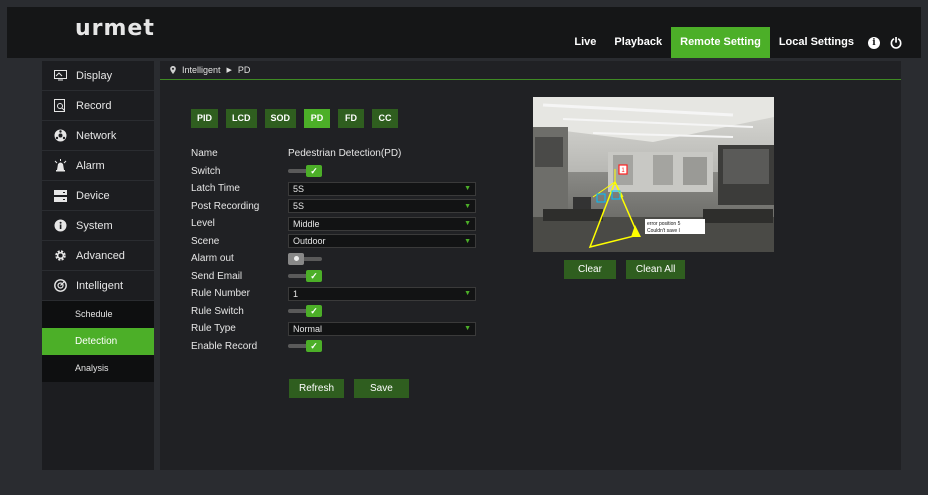 This screenshot has width=928, height=495. Describe the element at coordinates (585, 42) in the screenshot. I see `nav-live: Live` at that location.